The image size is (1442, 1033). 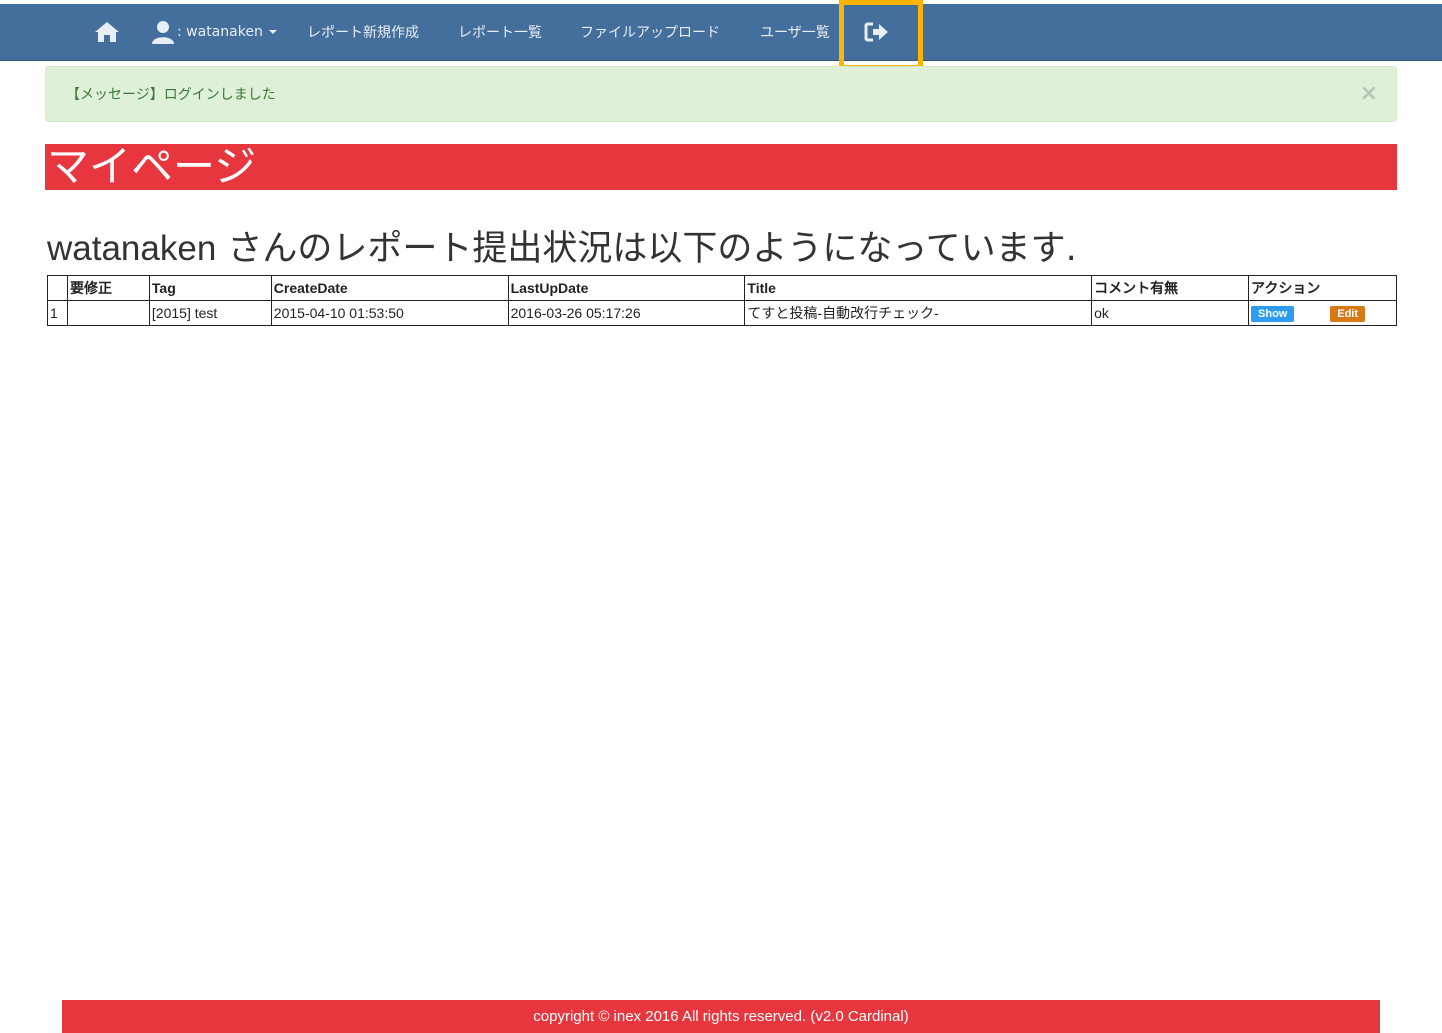 I want to click on logout-button, so click(x=877, y=32).